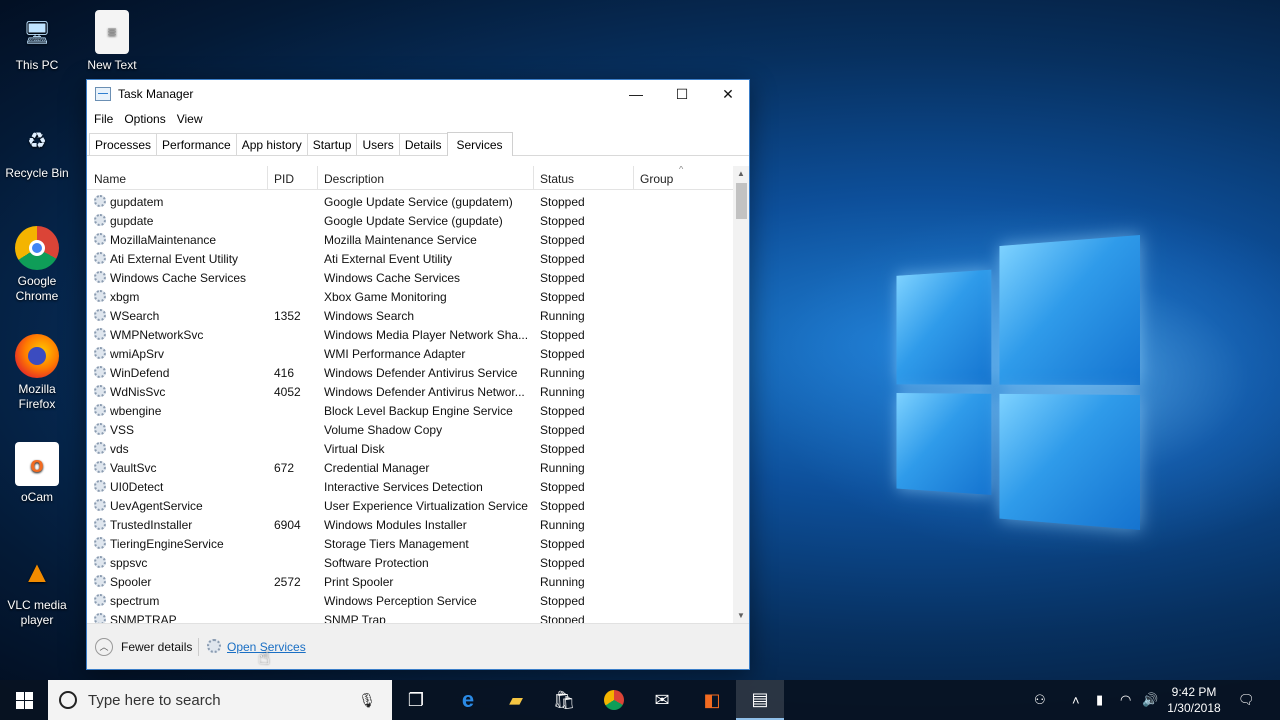  I want to click on desktop-icon-label: Google Chrome, so click(37, 288).